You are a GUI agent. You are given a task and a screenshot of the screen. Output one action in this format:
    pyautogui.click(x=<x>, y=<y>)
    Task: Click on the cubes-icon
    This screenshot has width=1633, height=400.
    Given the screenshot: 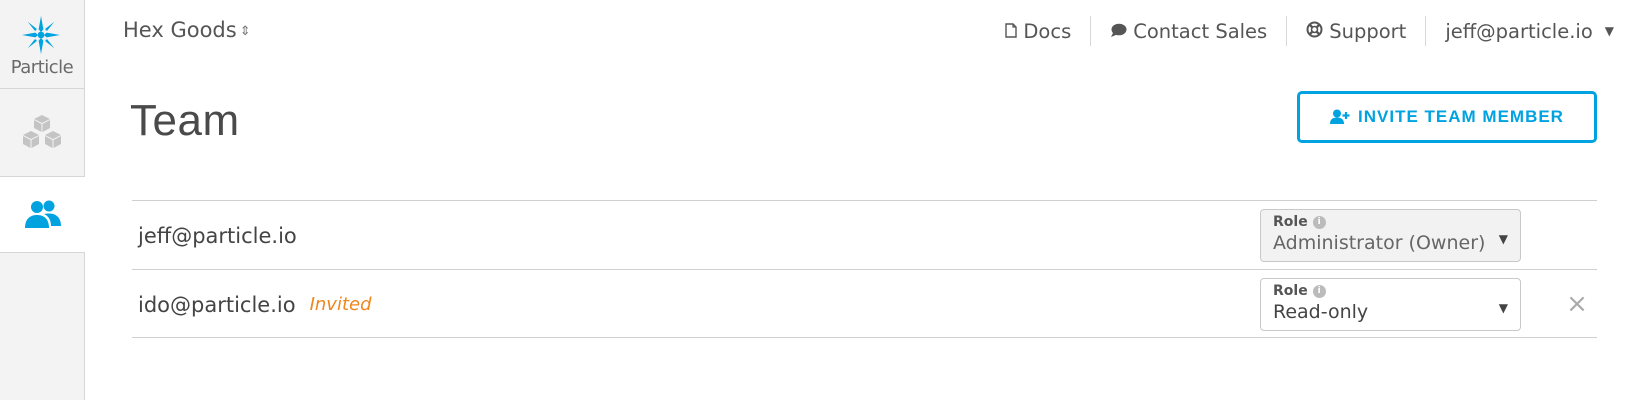 What is the action you would take?
    pyautogui.click(x=42, y=131)
    